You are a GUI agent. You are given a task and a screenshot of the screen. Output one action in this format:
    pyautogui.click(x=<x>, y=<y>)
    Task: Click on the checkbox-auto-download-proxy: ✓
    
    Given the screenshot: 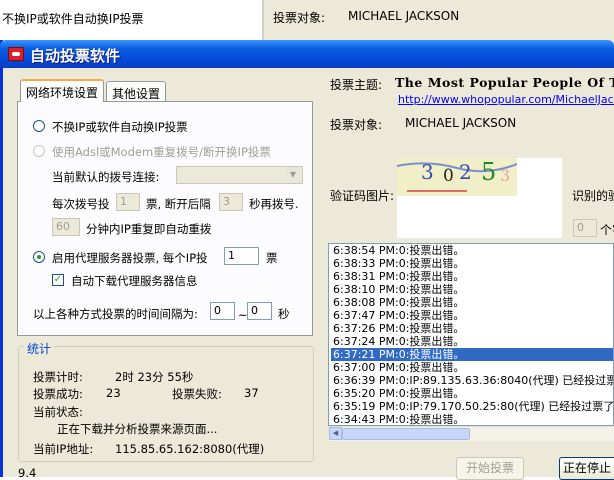 What is the action you would take?
    pyautogui.click(x=58, y=280)
    